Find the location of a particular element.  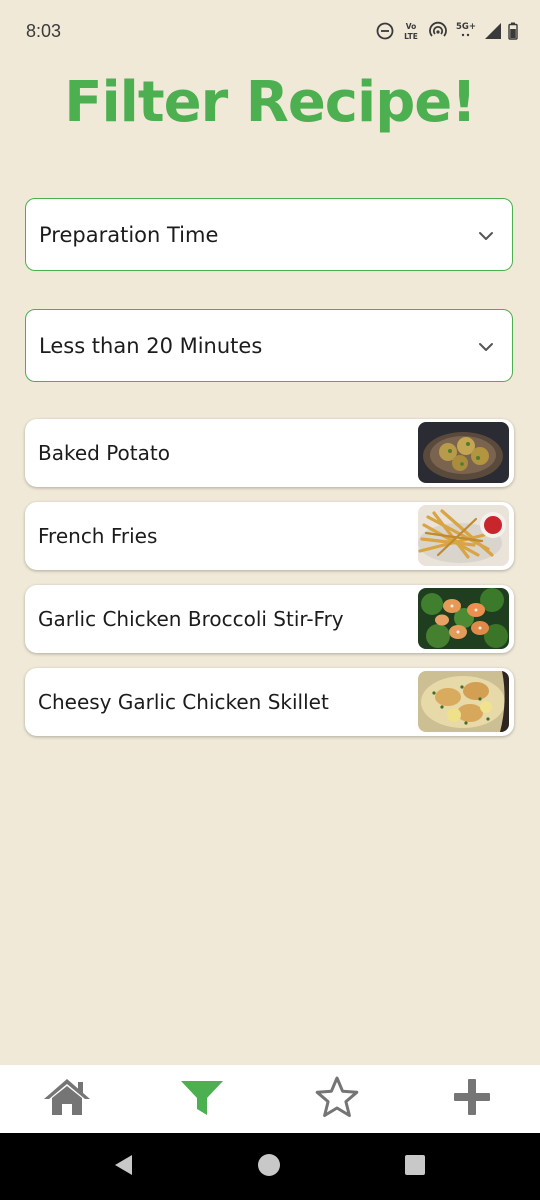

battery-icon is located at coordinates (513, 31).